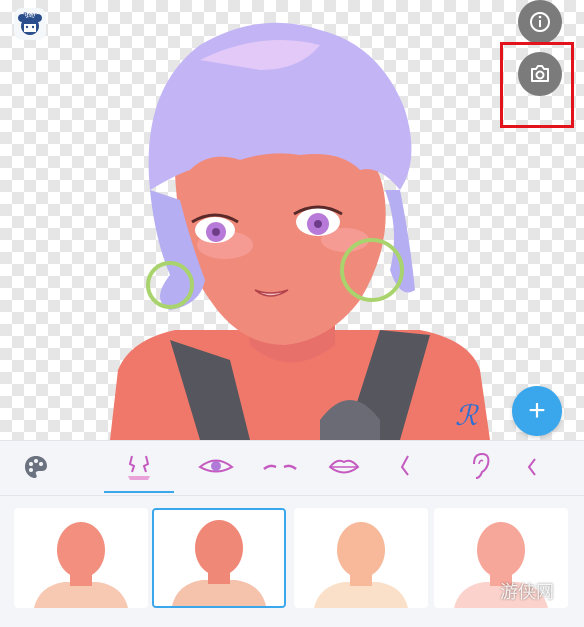 Image resolution: width=584 pixels, height=627 pixels. I want to click on highlight-box, so click(537, 85).